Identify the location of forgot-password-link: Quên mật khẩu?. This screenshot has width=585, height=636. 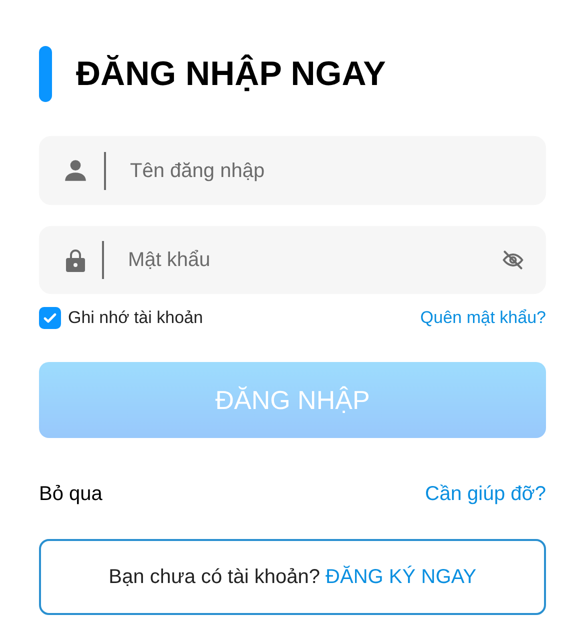
(483, 318).